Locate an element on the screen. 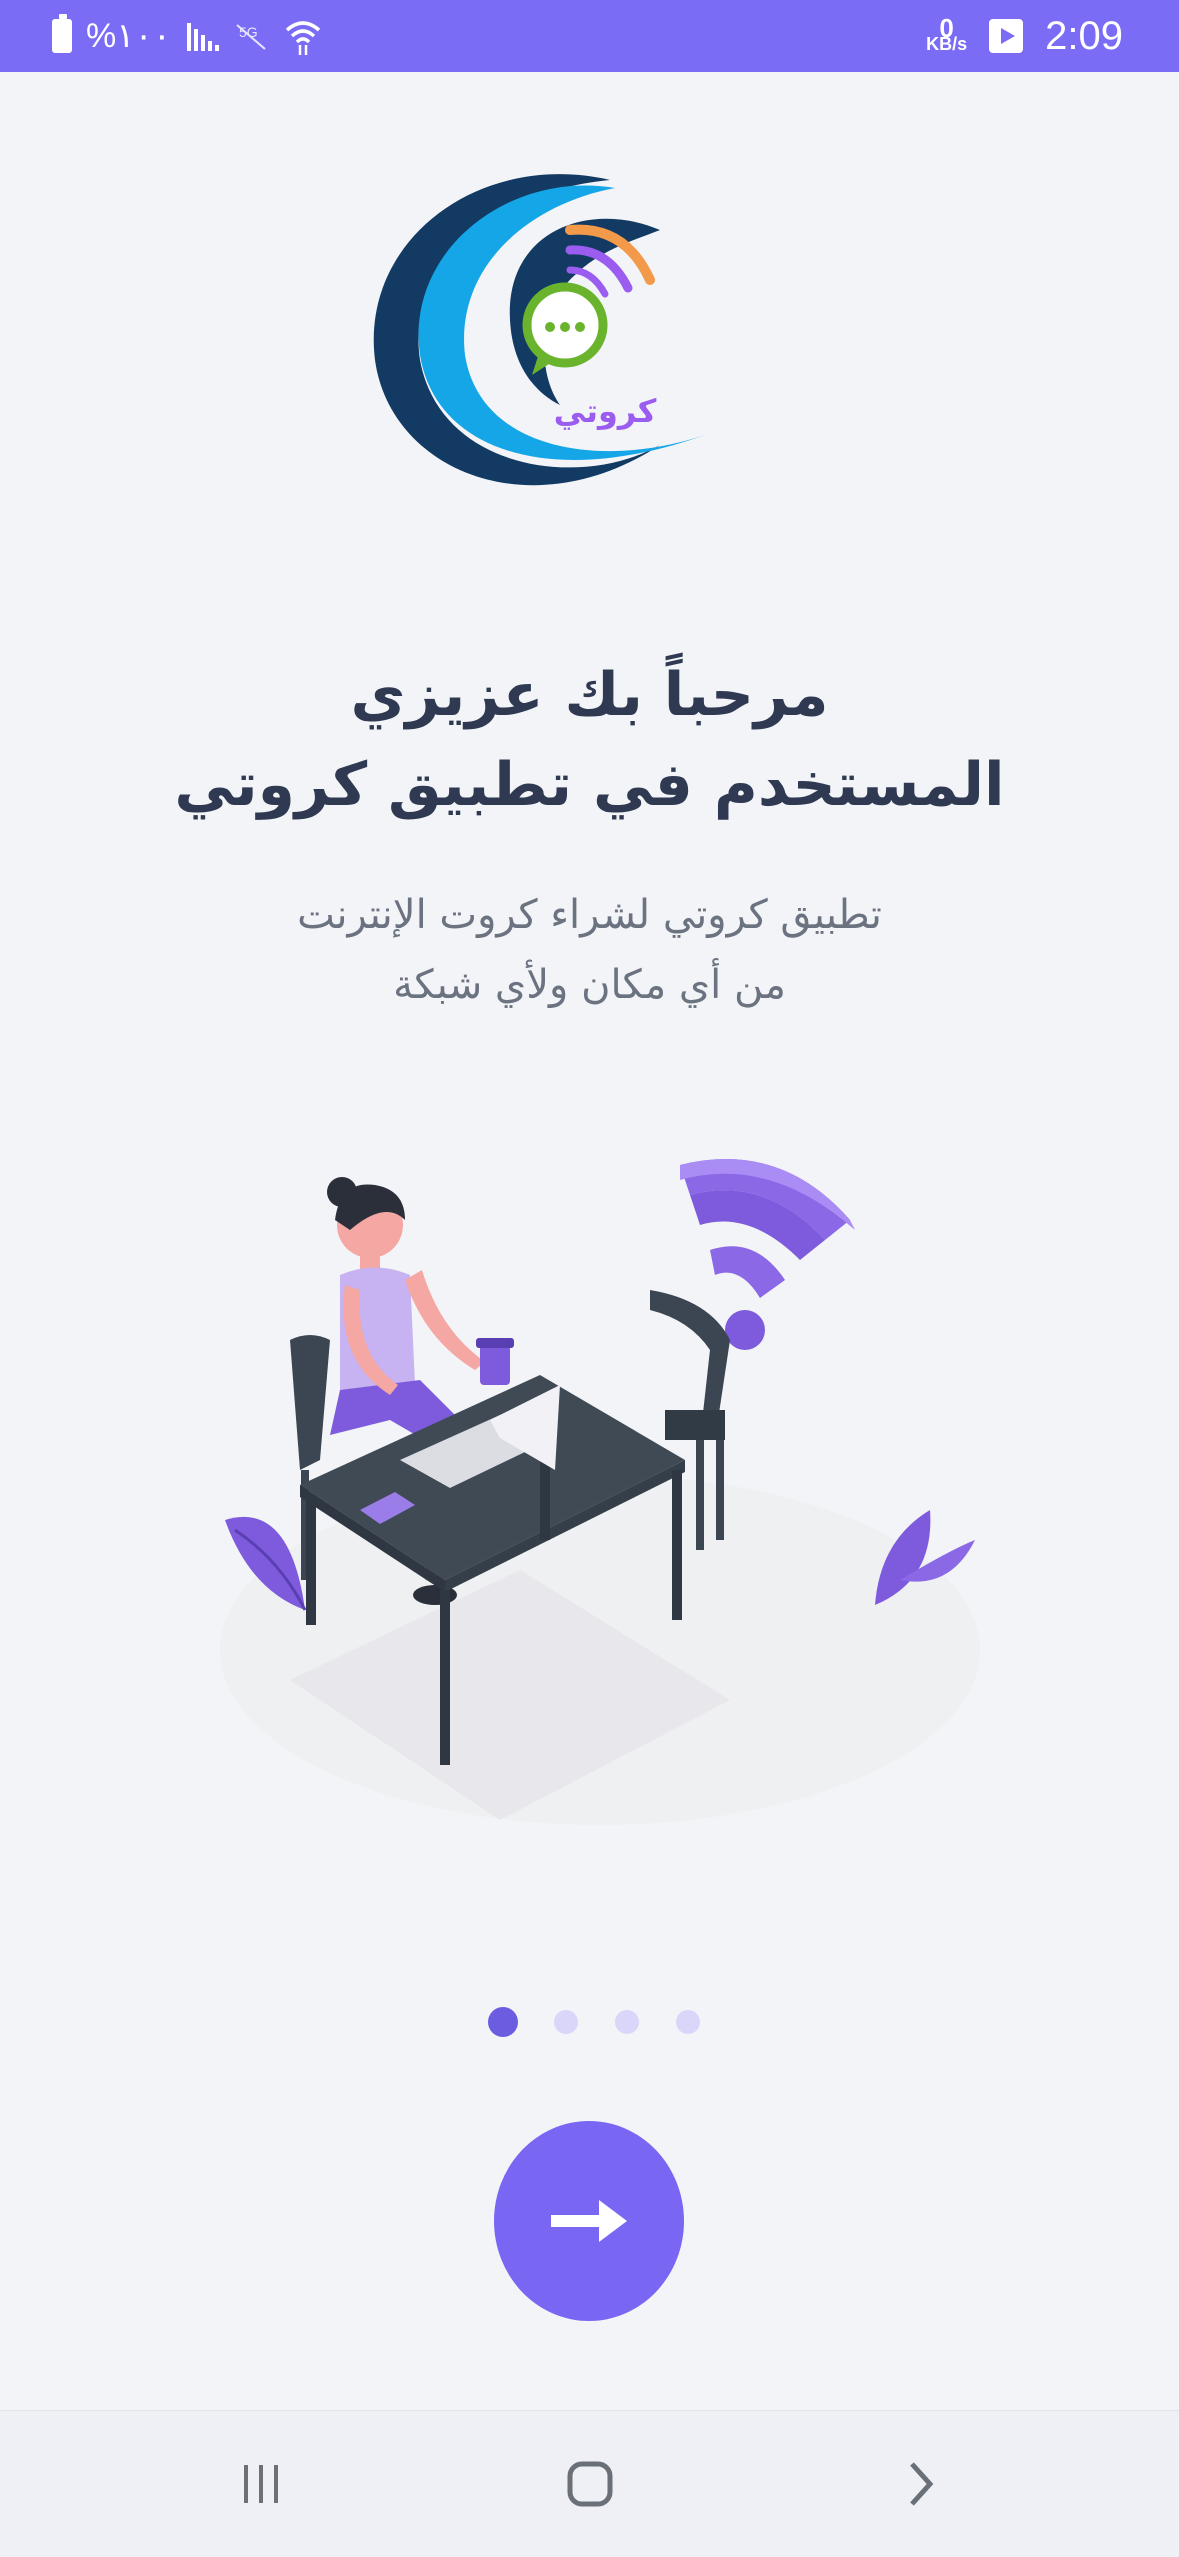  arrow-right-icon is located at coordinates (589, 2221).